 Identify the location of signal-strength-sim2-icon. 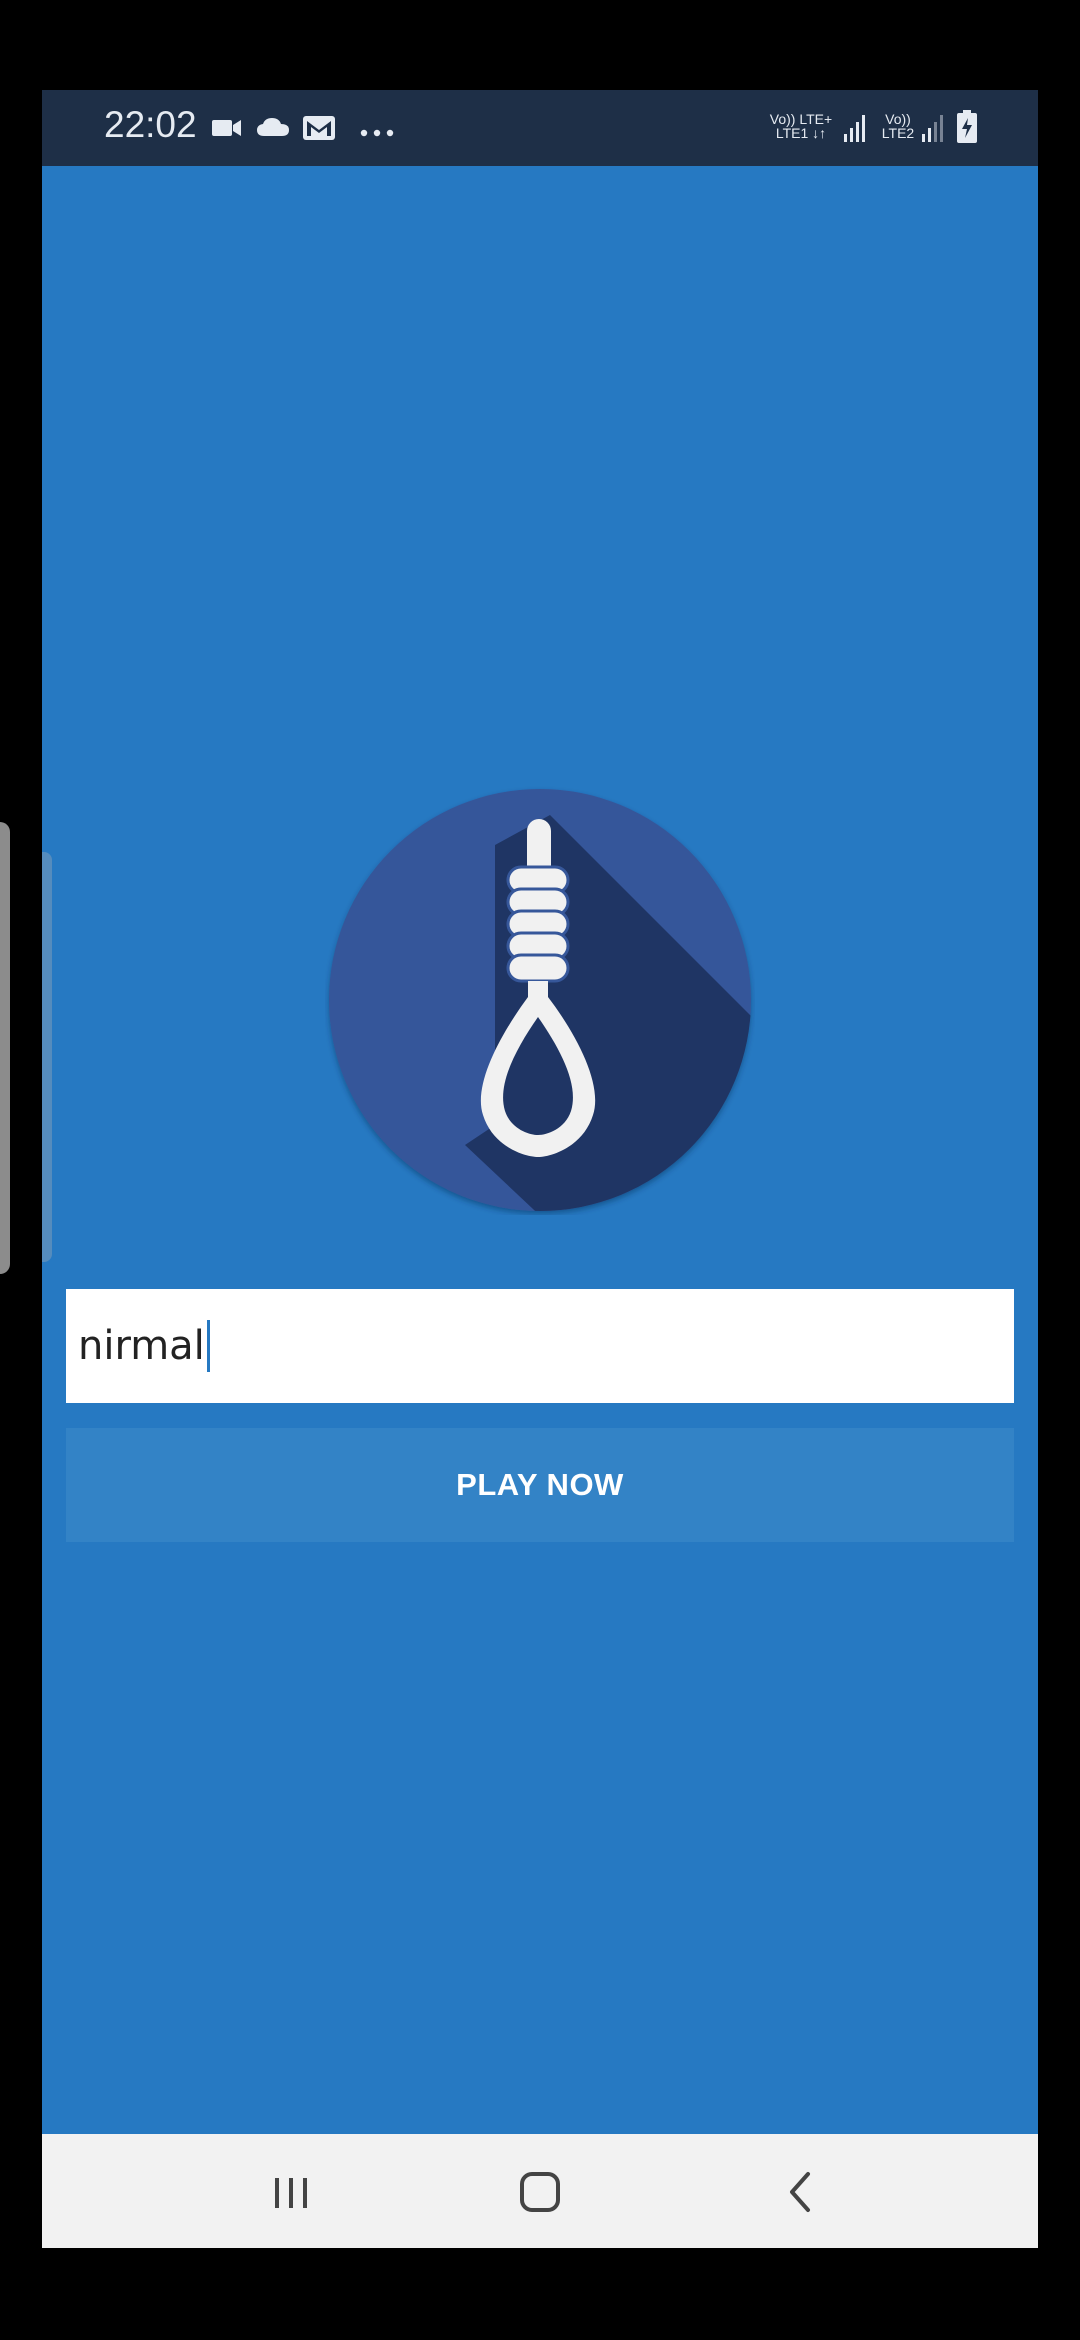
(933, 130).